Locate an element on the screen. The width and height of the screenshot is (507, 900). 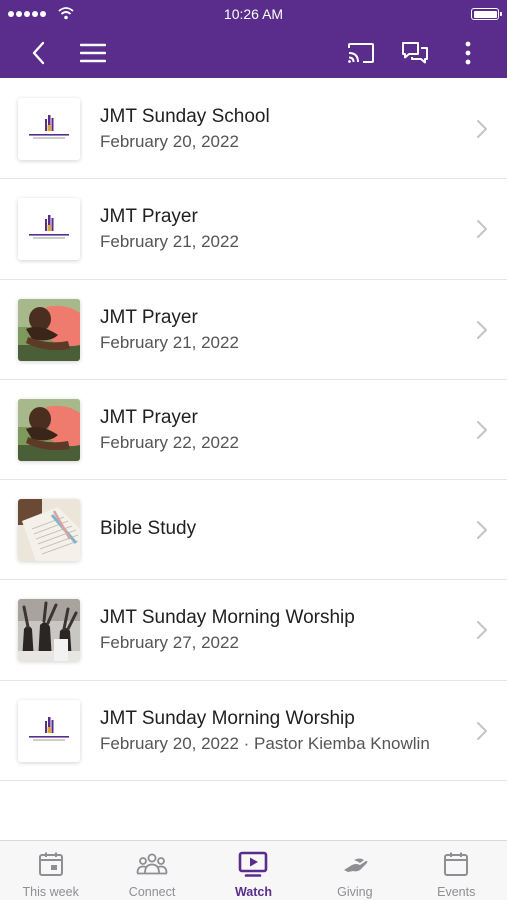
chat-button is located at coordinates (415, 53).